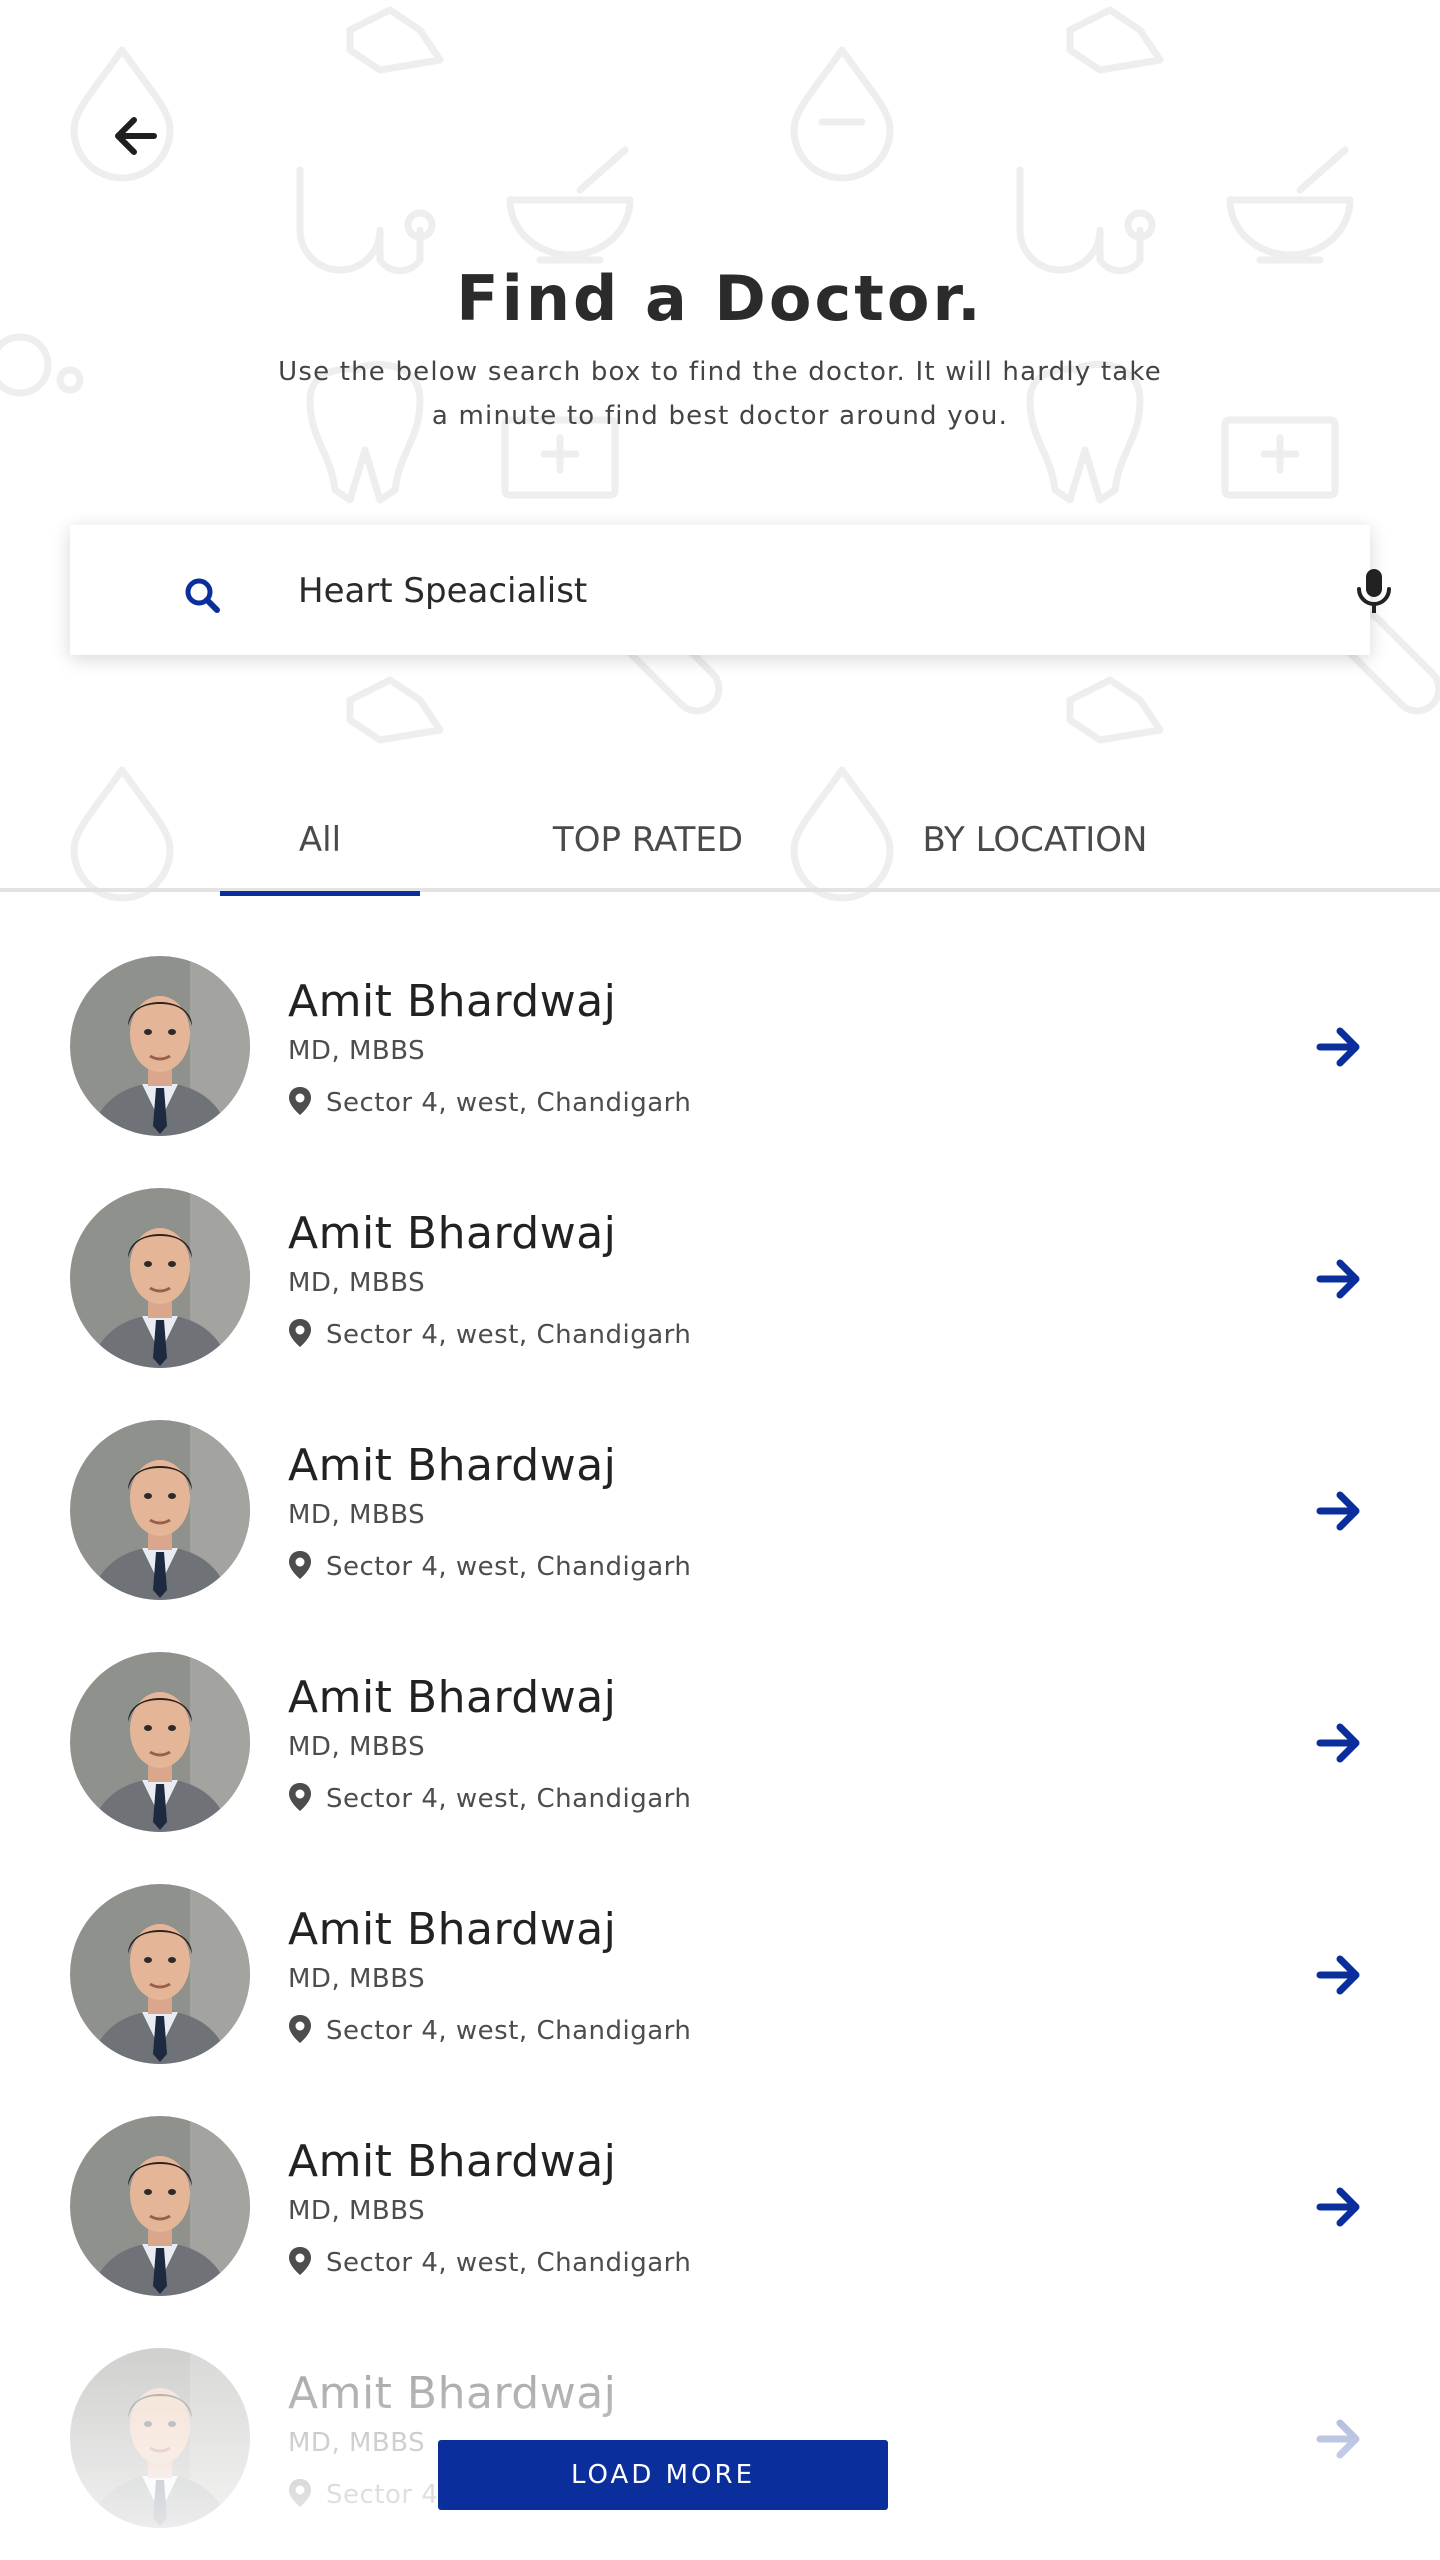  What do you see at coordinates (788, 591) in the screenshot?
I see `search-input` at bounding box center [788, 591].